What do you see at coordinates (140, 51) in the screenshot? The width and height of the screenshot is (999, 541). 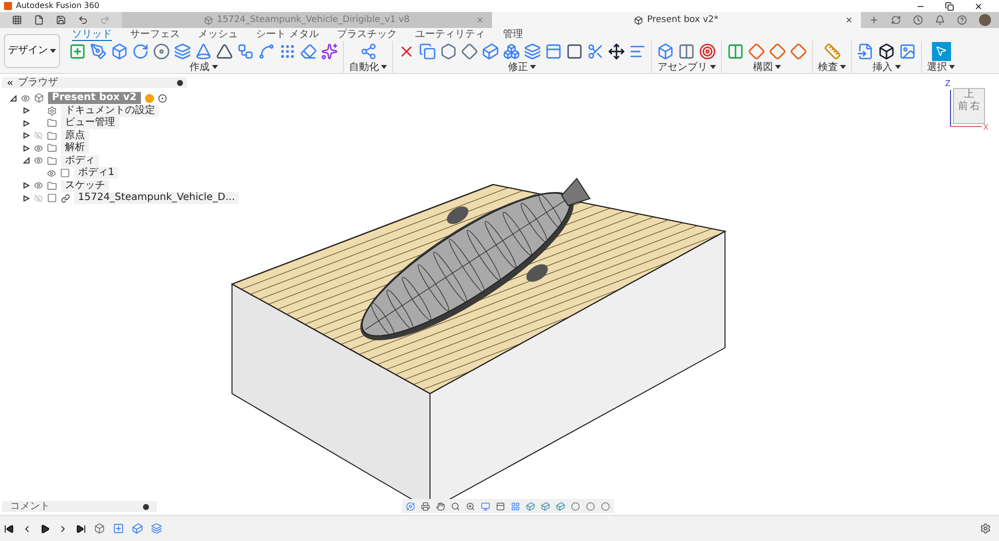 I see `revolve-icon` at bounding box center [140, 51].